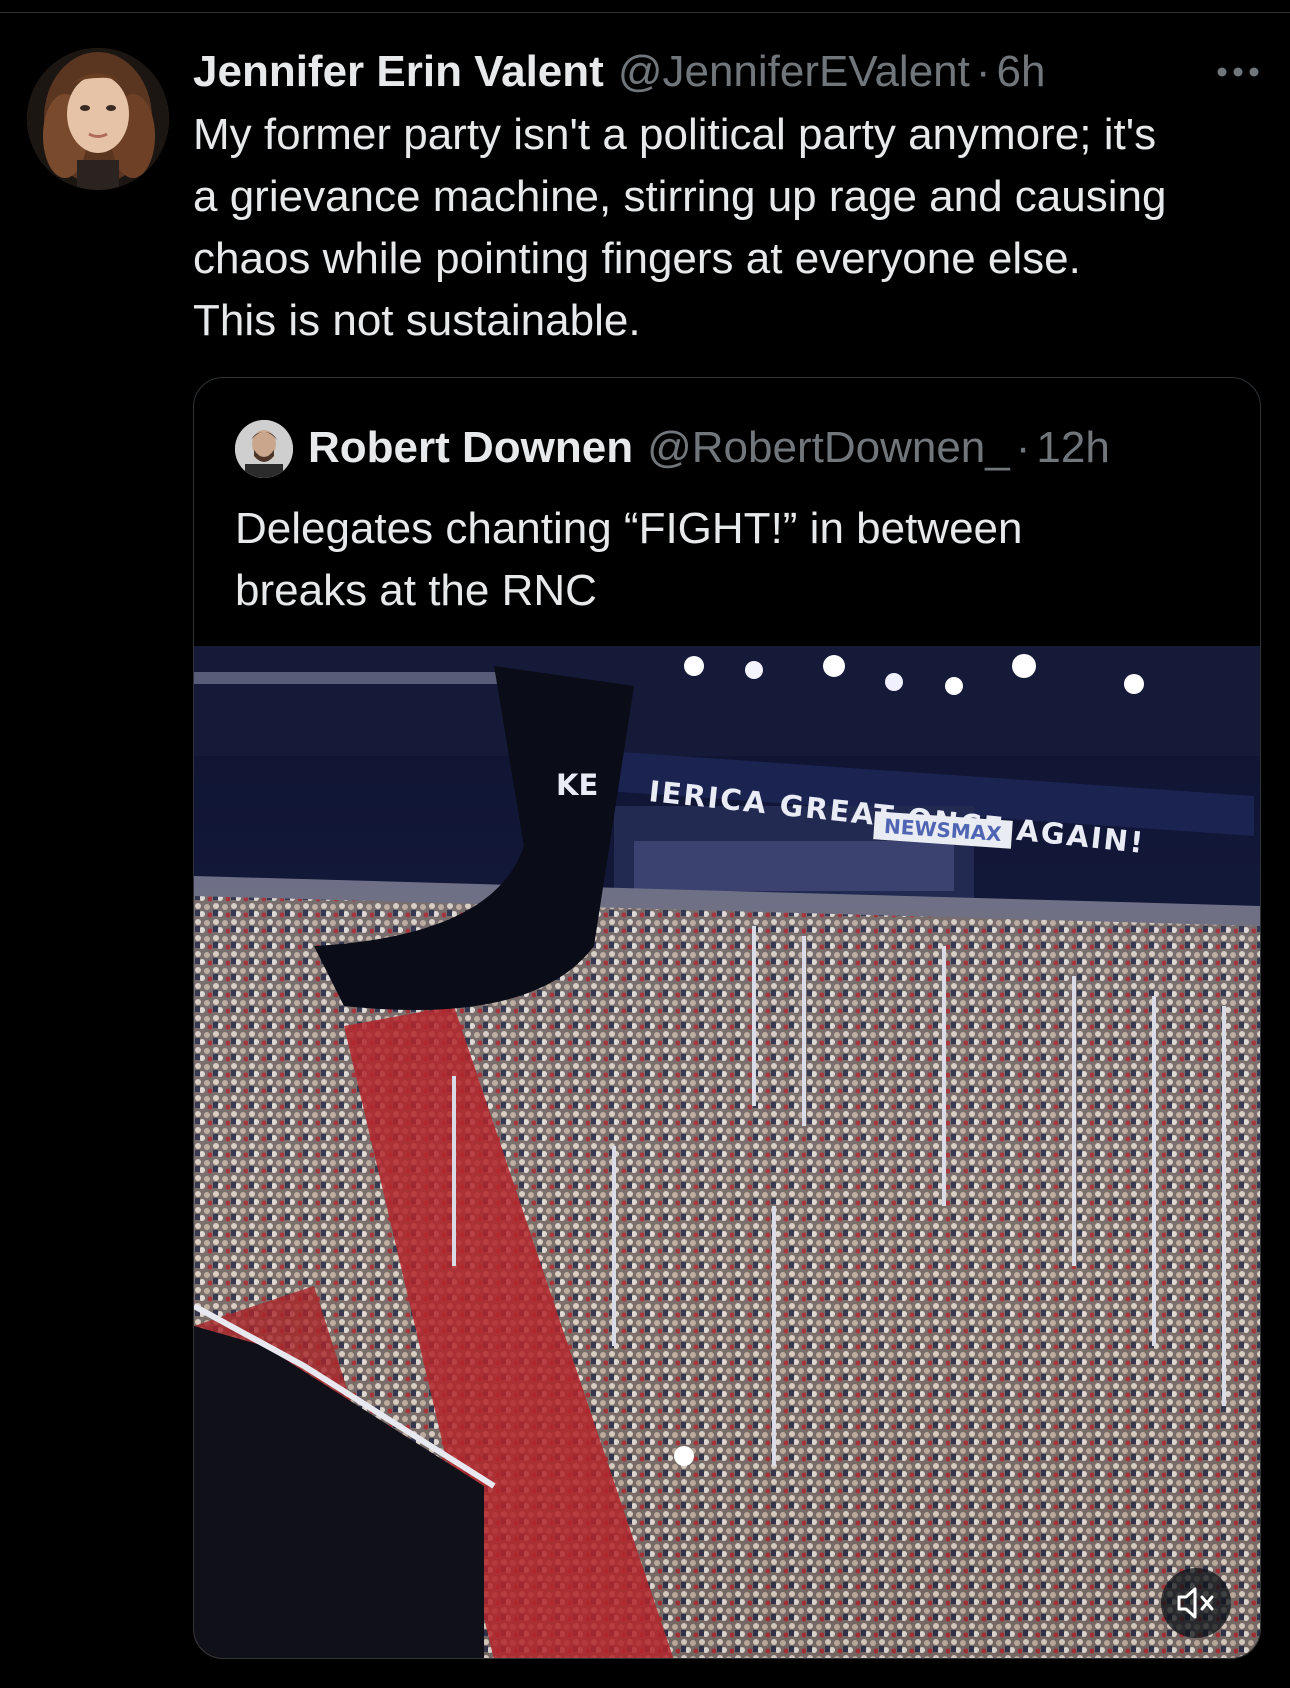 This screenshot has width=1290, height=1688. I want to click on more-options-button, so click(1238, 72).